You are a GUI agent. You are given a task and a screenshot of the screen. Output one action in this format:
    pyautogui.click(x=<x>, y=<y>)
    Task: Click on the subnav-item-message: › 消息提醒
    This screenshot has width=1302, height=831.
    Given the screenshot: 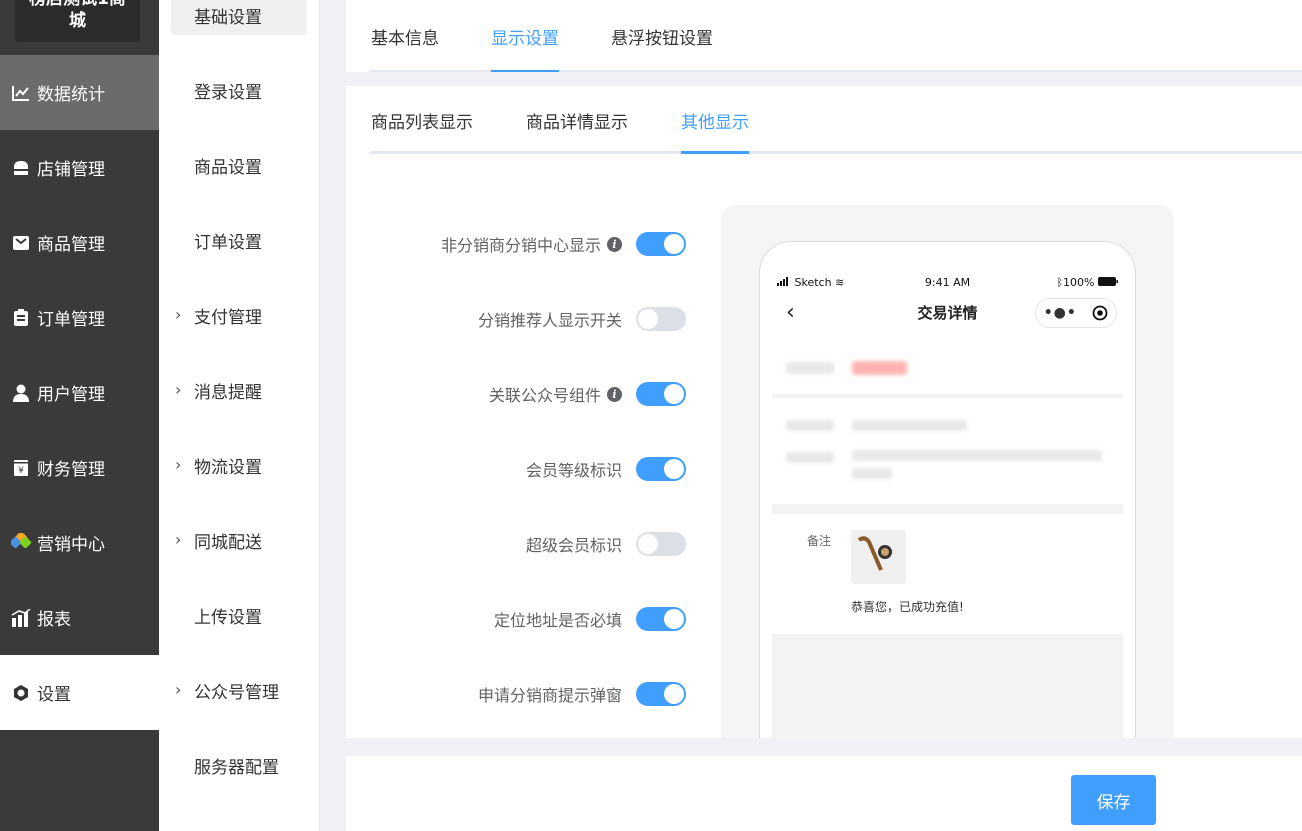 What is the action you would take?
    pyautogui.click(x=239, y=390)
    